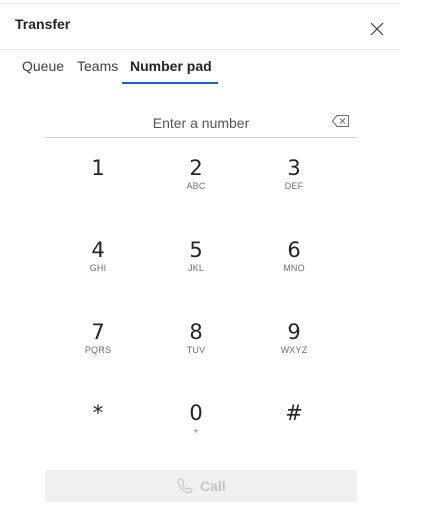  Describe the element at coordinates (294, 168) in the screenshot. I see `key-digit: 3` at that location.